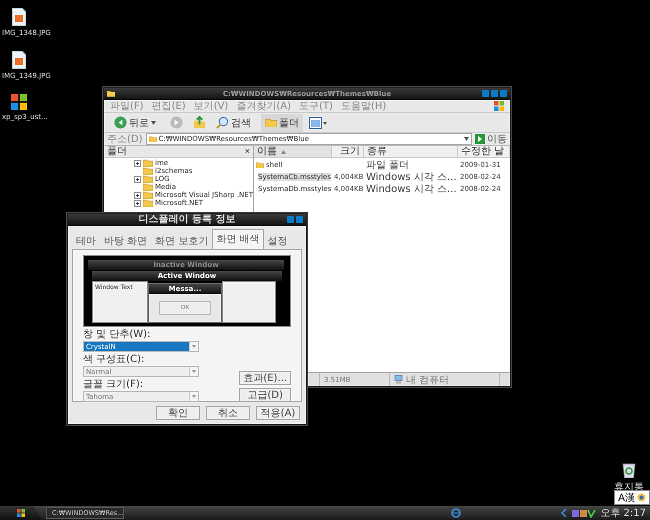 This screenshot has width=650, height=520. Describe the element at coordinates (641, 497) in the screenshot. I see `ime-mode-icon` at that location.